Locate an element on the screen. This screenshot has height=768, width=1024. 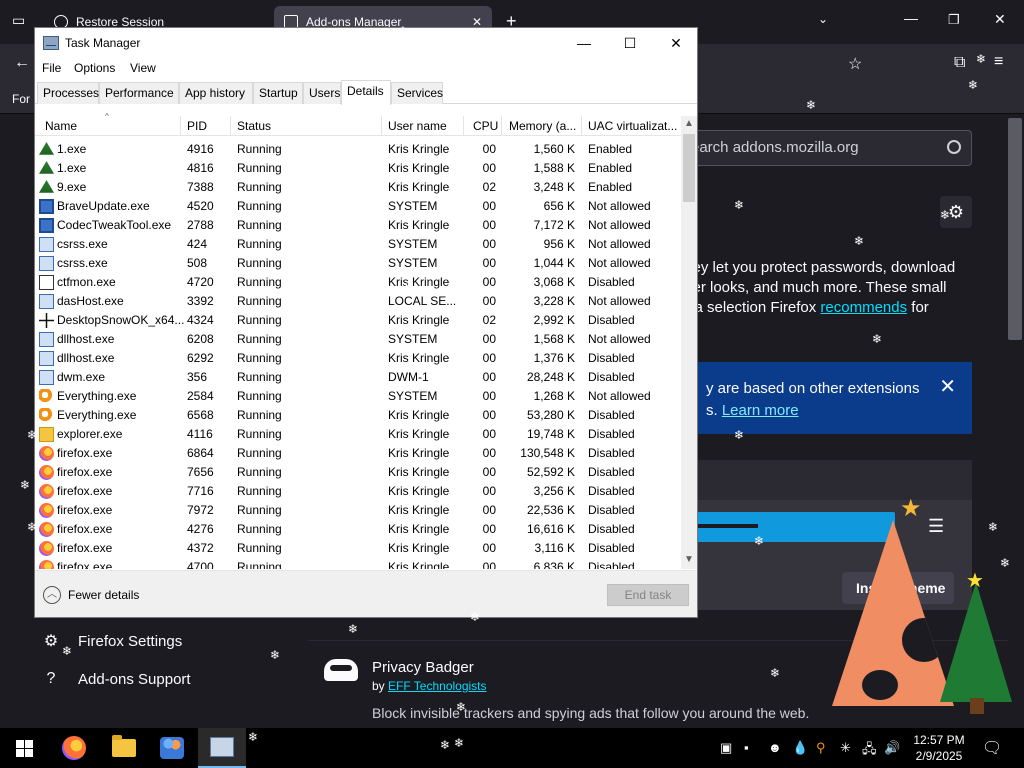
taskbar-file-explorer is located at coordinates (124, 748).